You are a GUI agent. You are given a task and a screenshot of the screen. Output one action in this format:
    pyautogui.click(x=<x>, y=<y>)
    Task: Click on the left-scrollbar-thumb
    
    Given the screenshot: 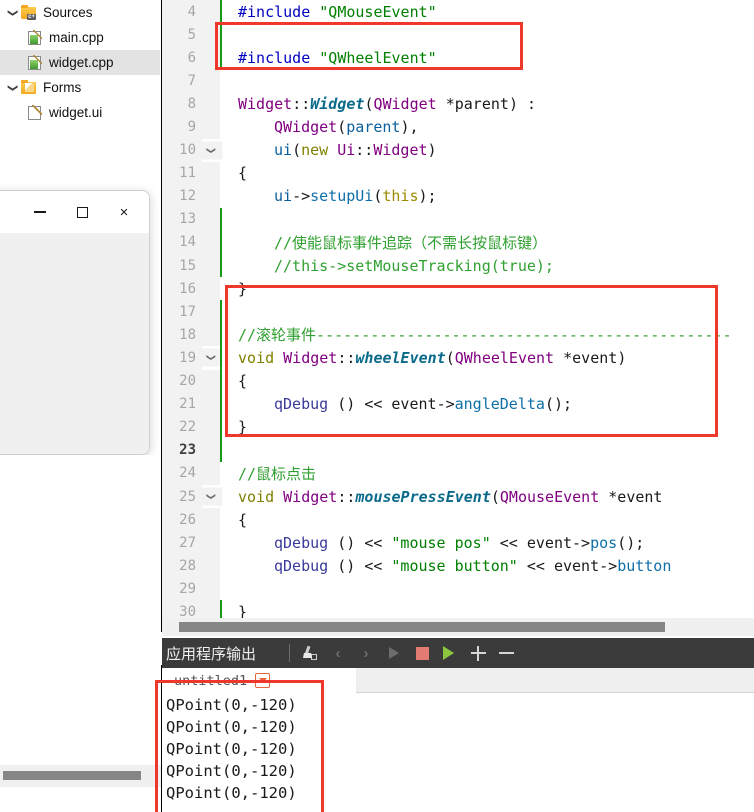 What is the action you would take?
    pyautogui.click(x=72, y=775)
    